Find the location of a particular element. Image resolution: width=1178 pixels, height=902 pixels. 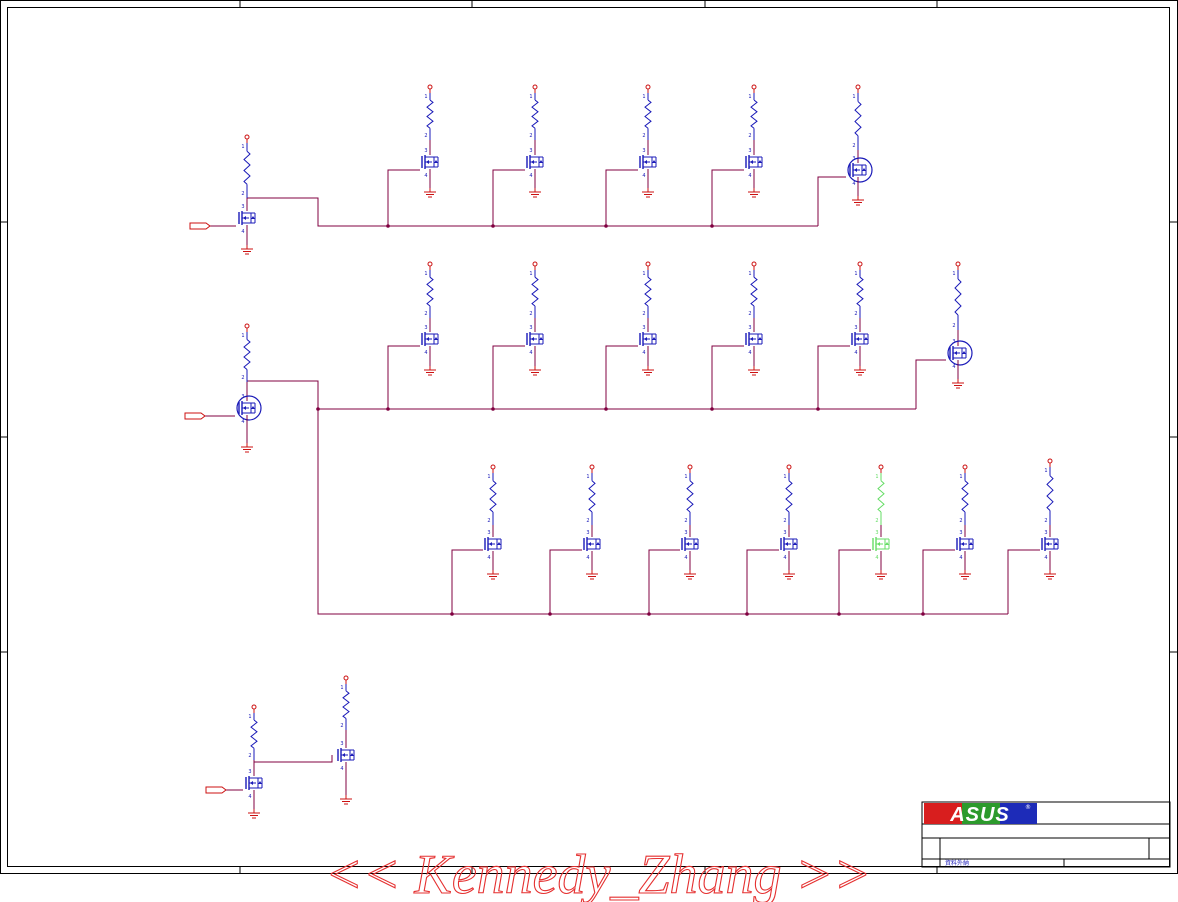

title-block: ASUS ® 資料外納 is located at coordinates (1046, 834).